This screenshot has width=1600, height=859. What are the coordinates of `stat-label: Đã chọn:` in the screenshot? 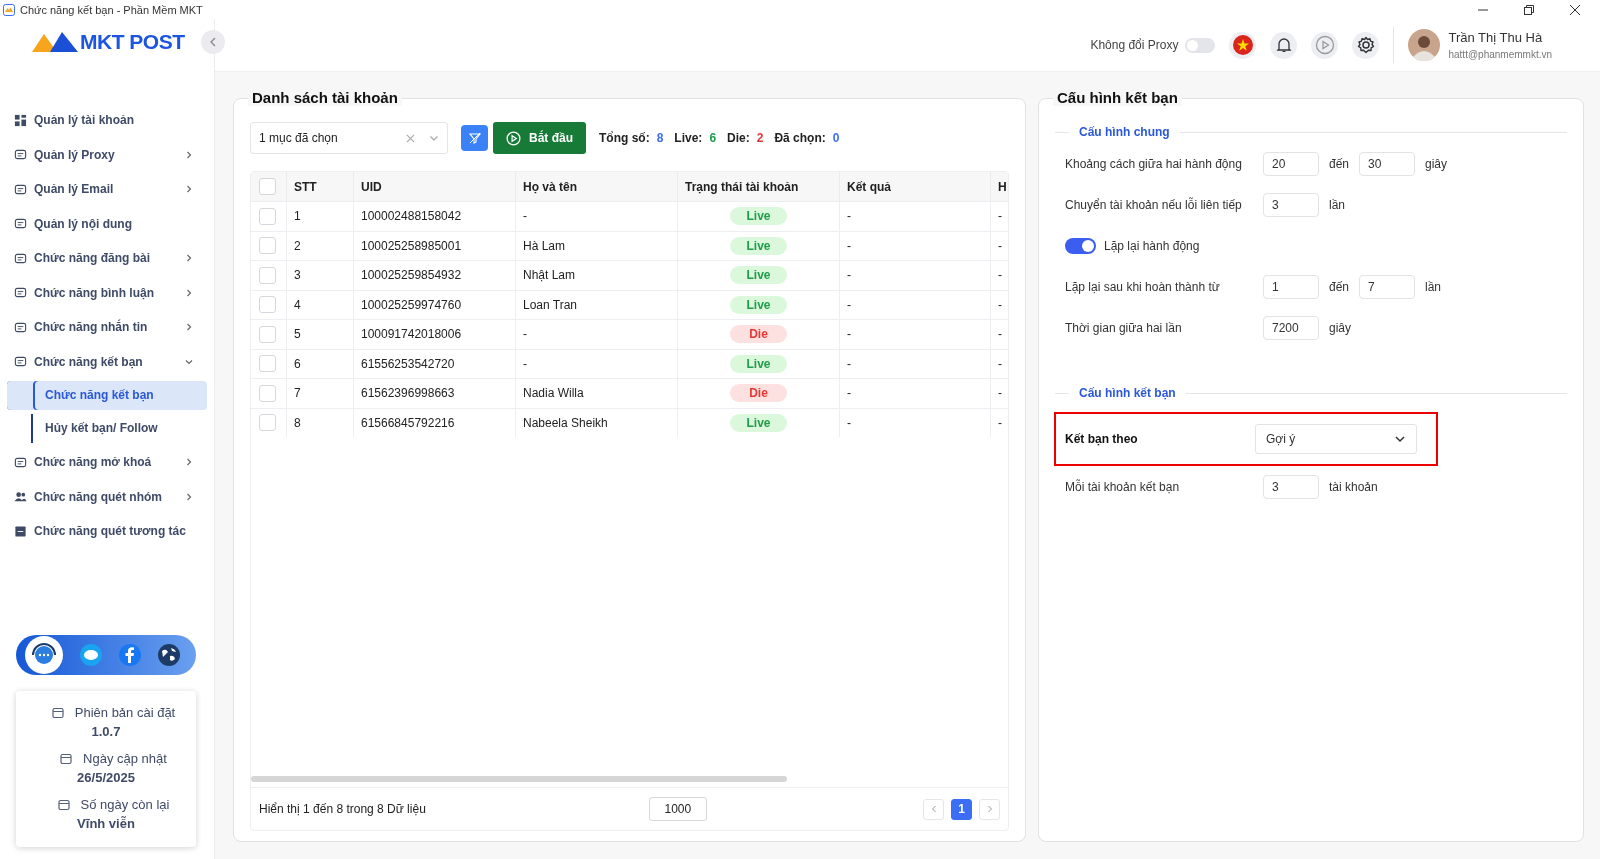 It's located at (800, 138).